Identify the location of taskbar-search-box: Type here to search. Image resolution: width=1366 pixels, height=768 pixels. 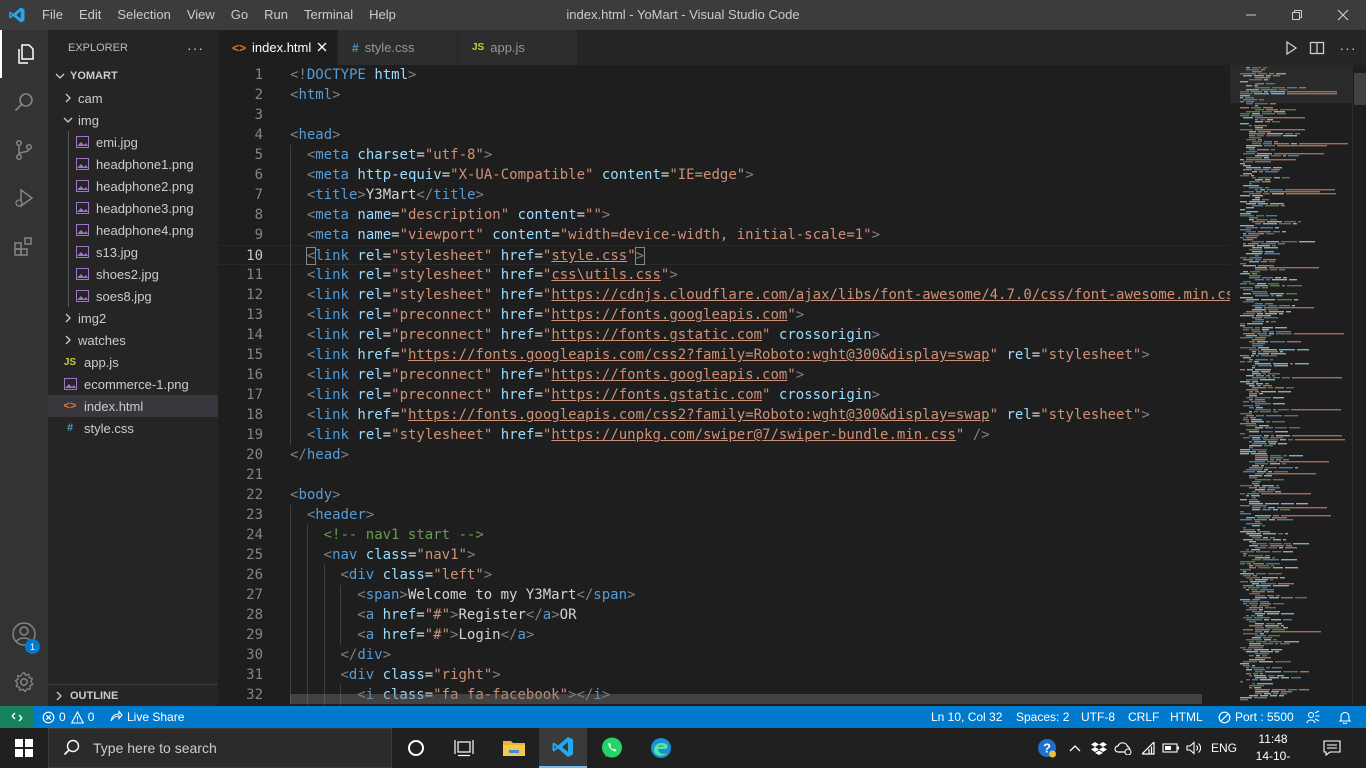
(220, 748).